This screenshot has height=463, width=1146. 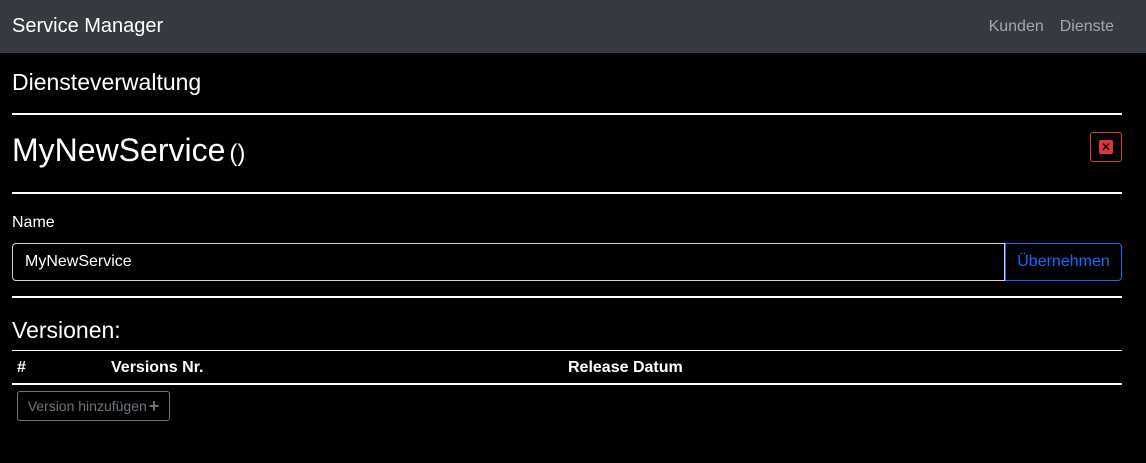 I want to click on versions-title: Versionen:, so click(x=66, y=330).